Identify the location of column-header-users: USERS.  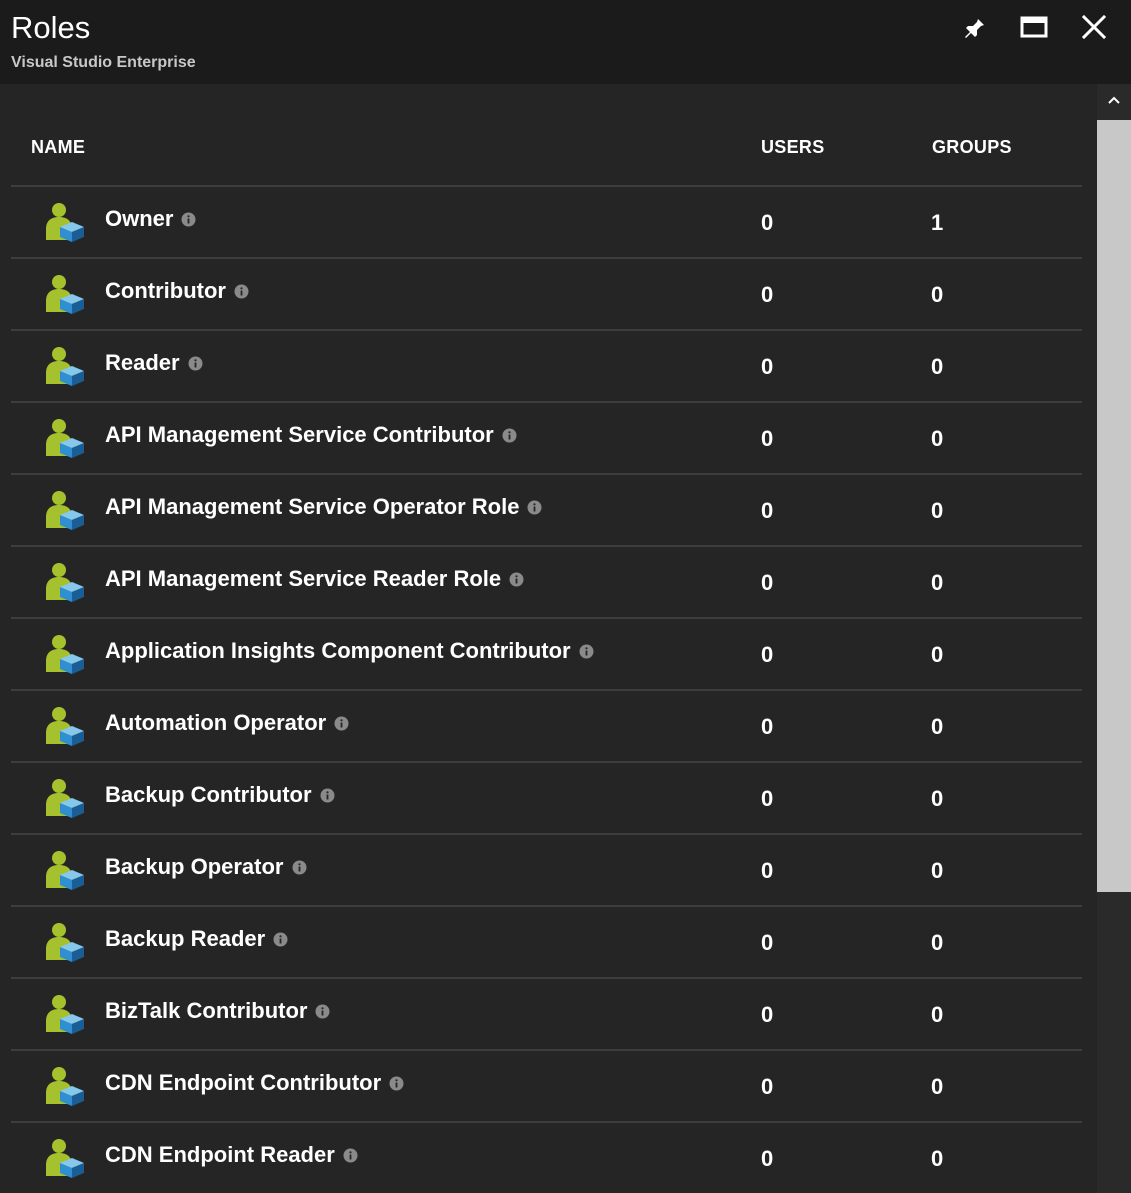
(793, 147).